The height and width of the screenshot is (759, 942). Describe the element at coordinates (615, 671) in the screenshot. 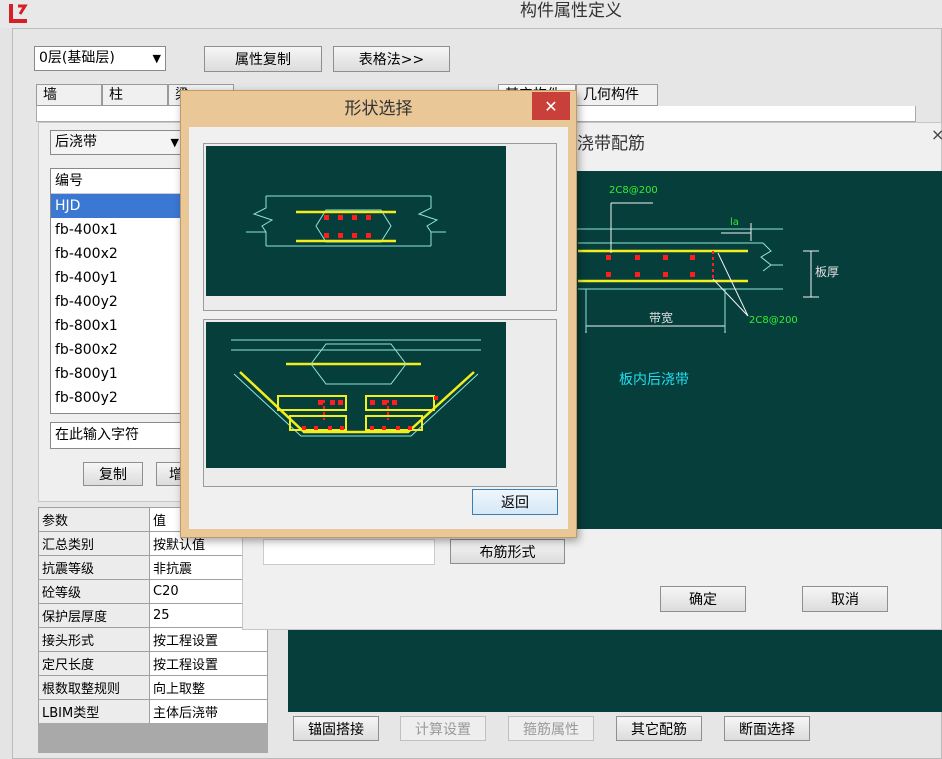

I see `section-canvas` at that location.